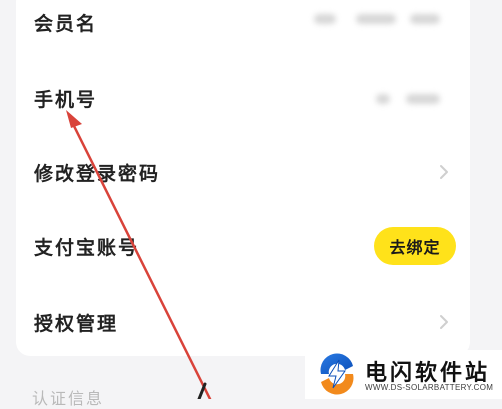 The height and width of the screenshot is (409, 502). Describe the element at coordinates (325, 19) in the screenshot. I see `member-name-value-blurred` at that location.